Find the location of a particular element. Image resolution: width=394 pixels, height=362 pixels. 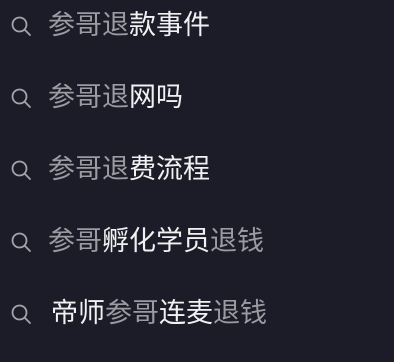

suggestion-completion-segment: 费流程 is located at coordinates (169, 169).